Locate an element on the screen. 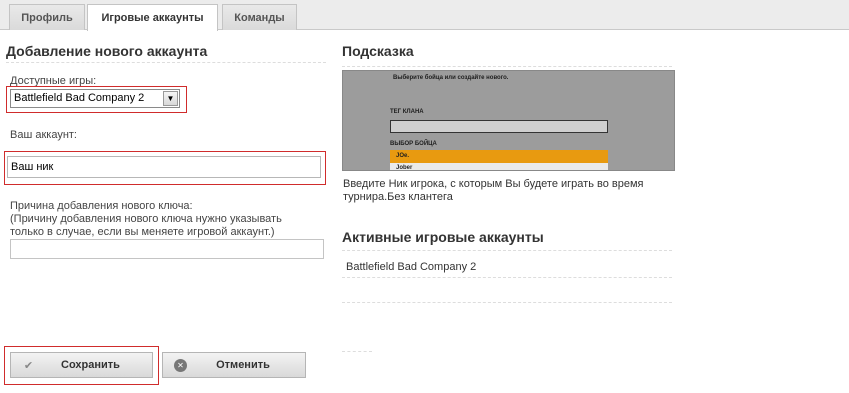  games-select: Battlefield Bad Company 2 ▼ is located at coordinates (95, 98).